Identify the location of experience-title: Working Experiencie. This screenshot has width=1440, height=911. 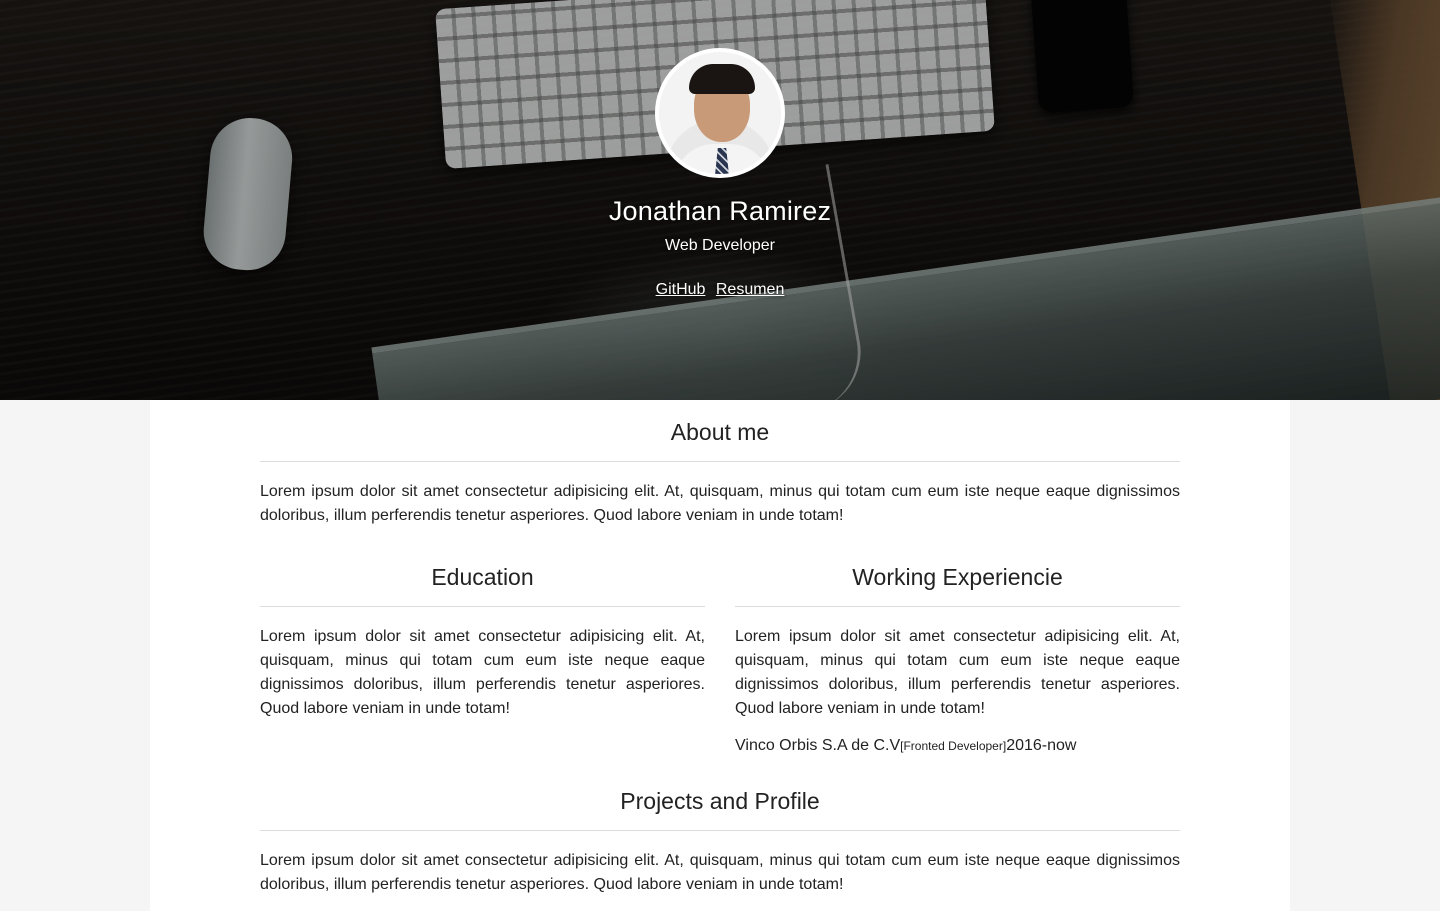
(957, 585).